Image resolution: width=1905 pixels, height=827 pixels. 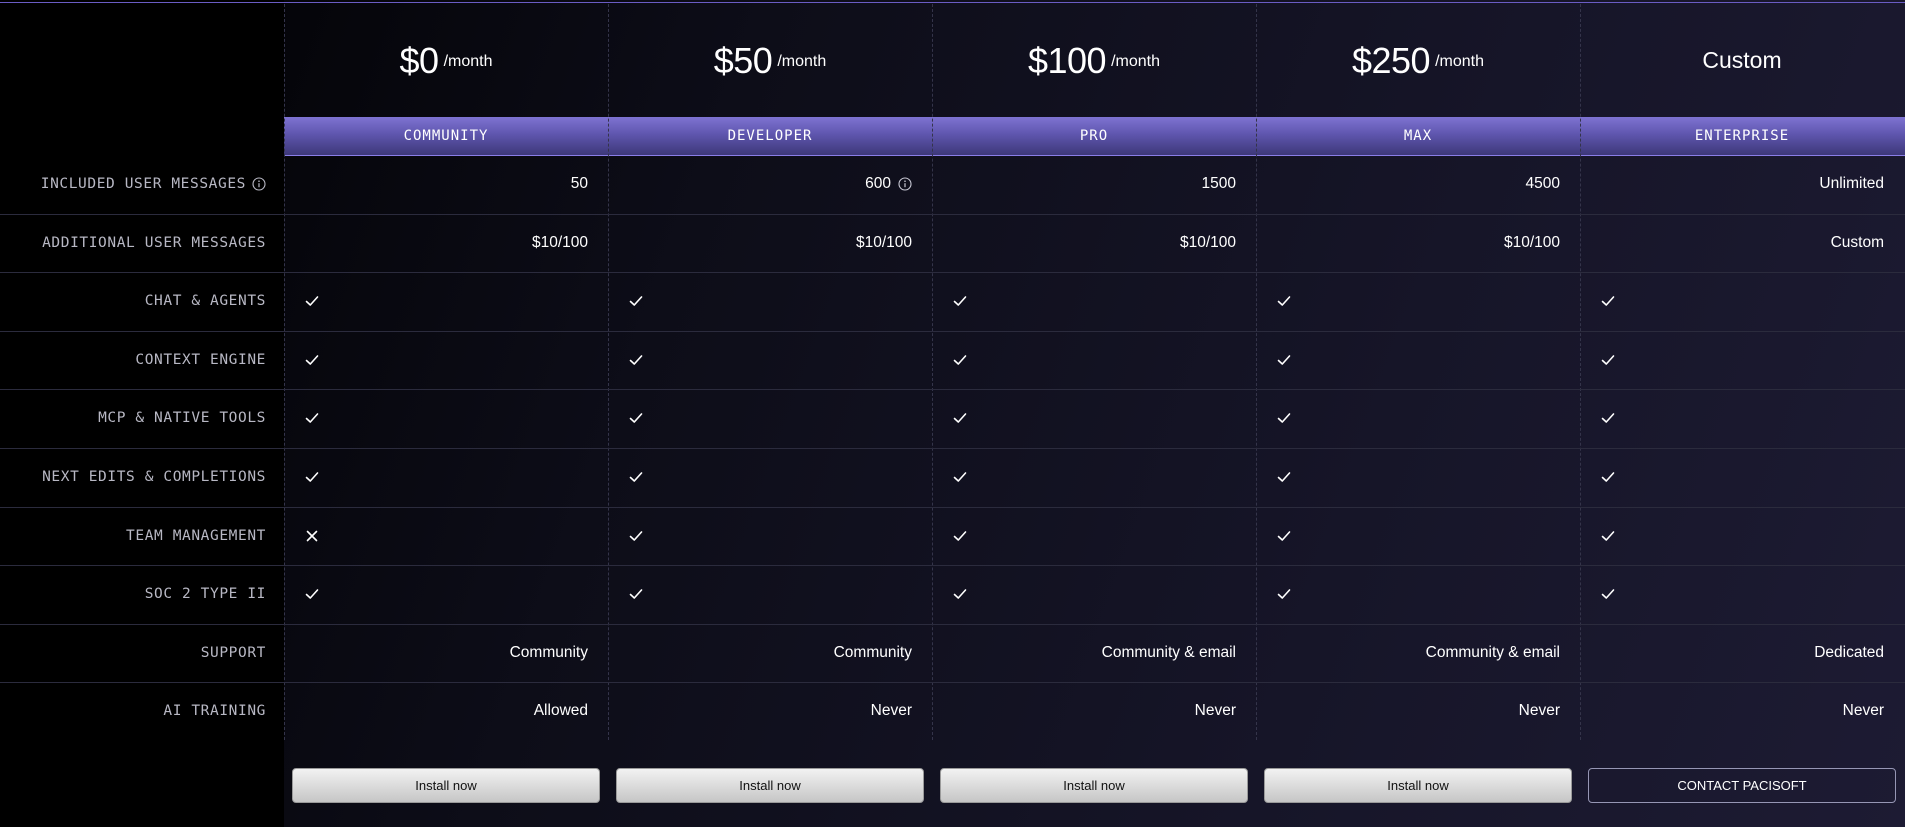 I want to click on price-amount: $250, so click(x=1391, y=60).